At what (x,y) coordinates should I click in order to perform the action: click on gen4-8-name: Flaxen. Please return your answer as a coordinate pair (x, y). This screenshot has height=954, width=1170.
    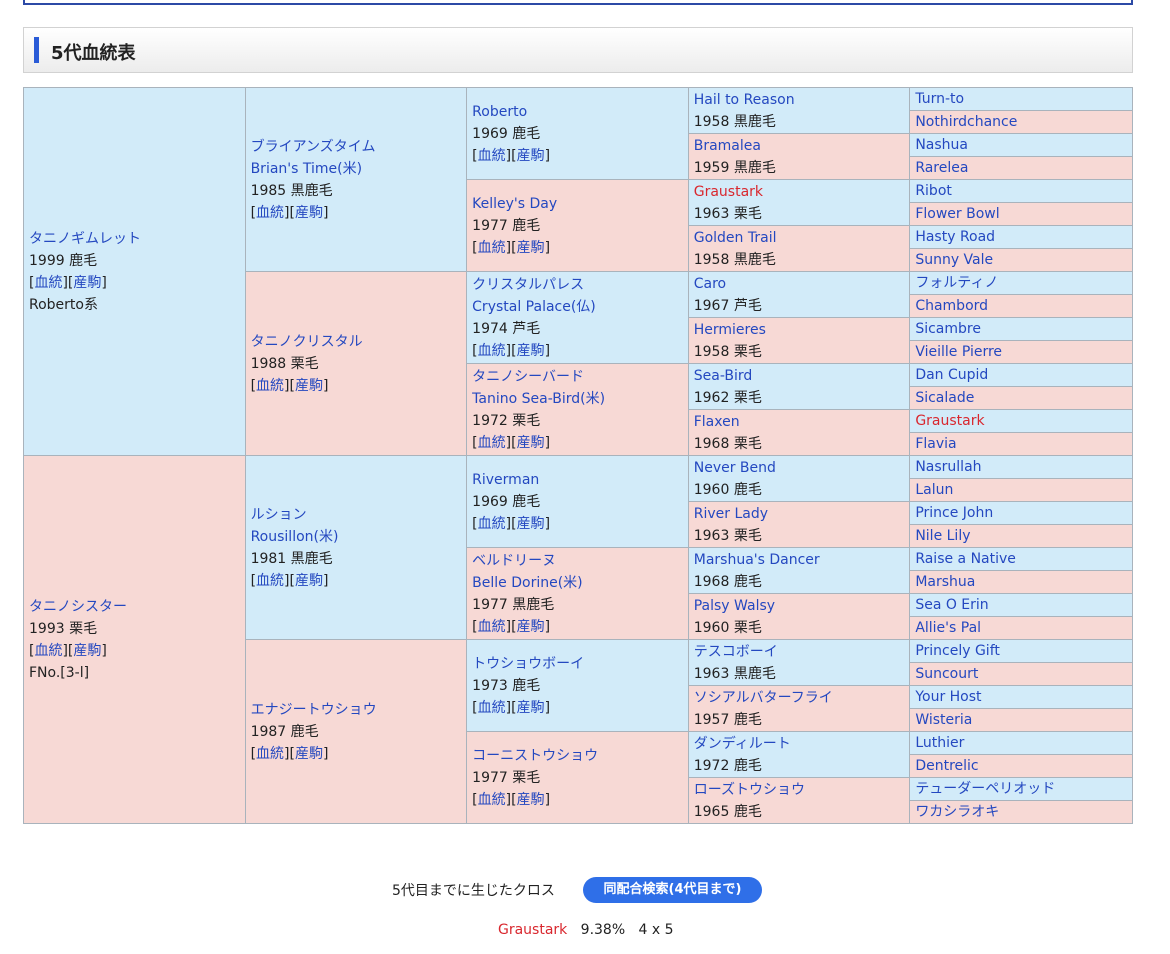
    Looking at the image, I should click on (717, 422).